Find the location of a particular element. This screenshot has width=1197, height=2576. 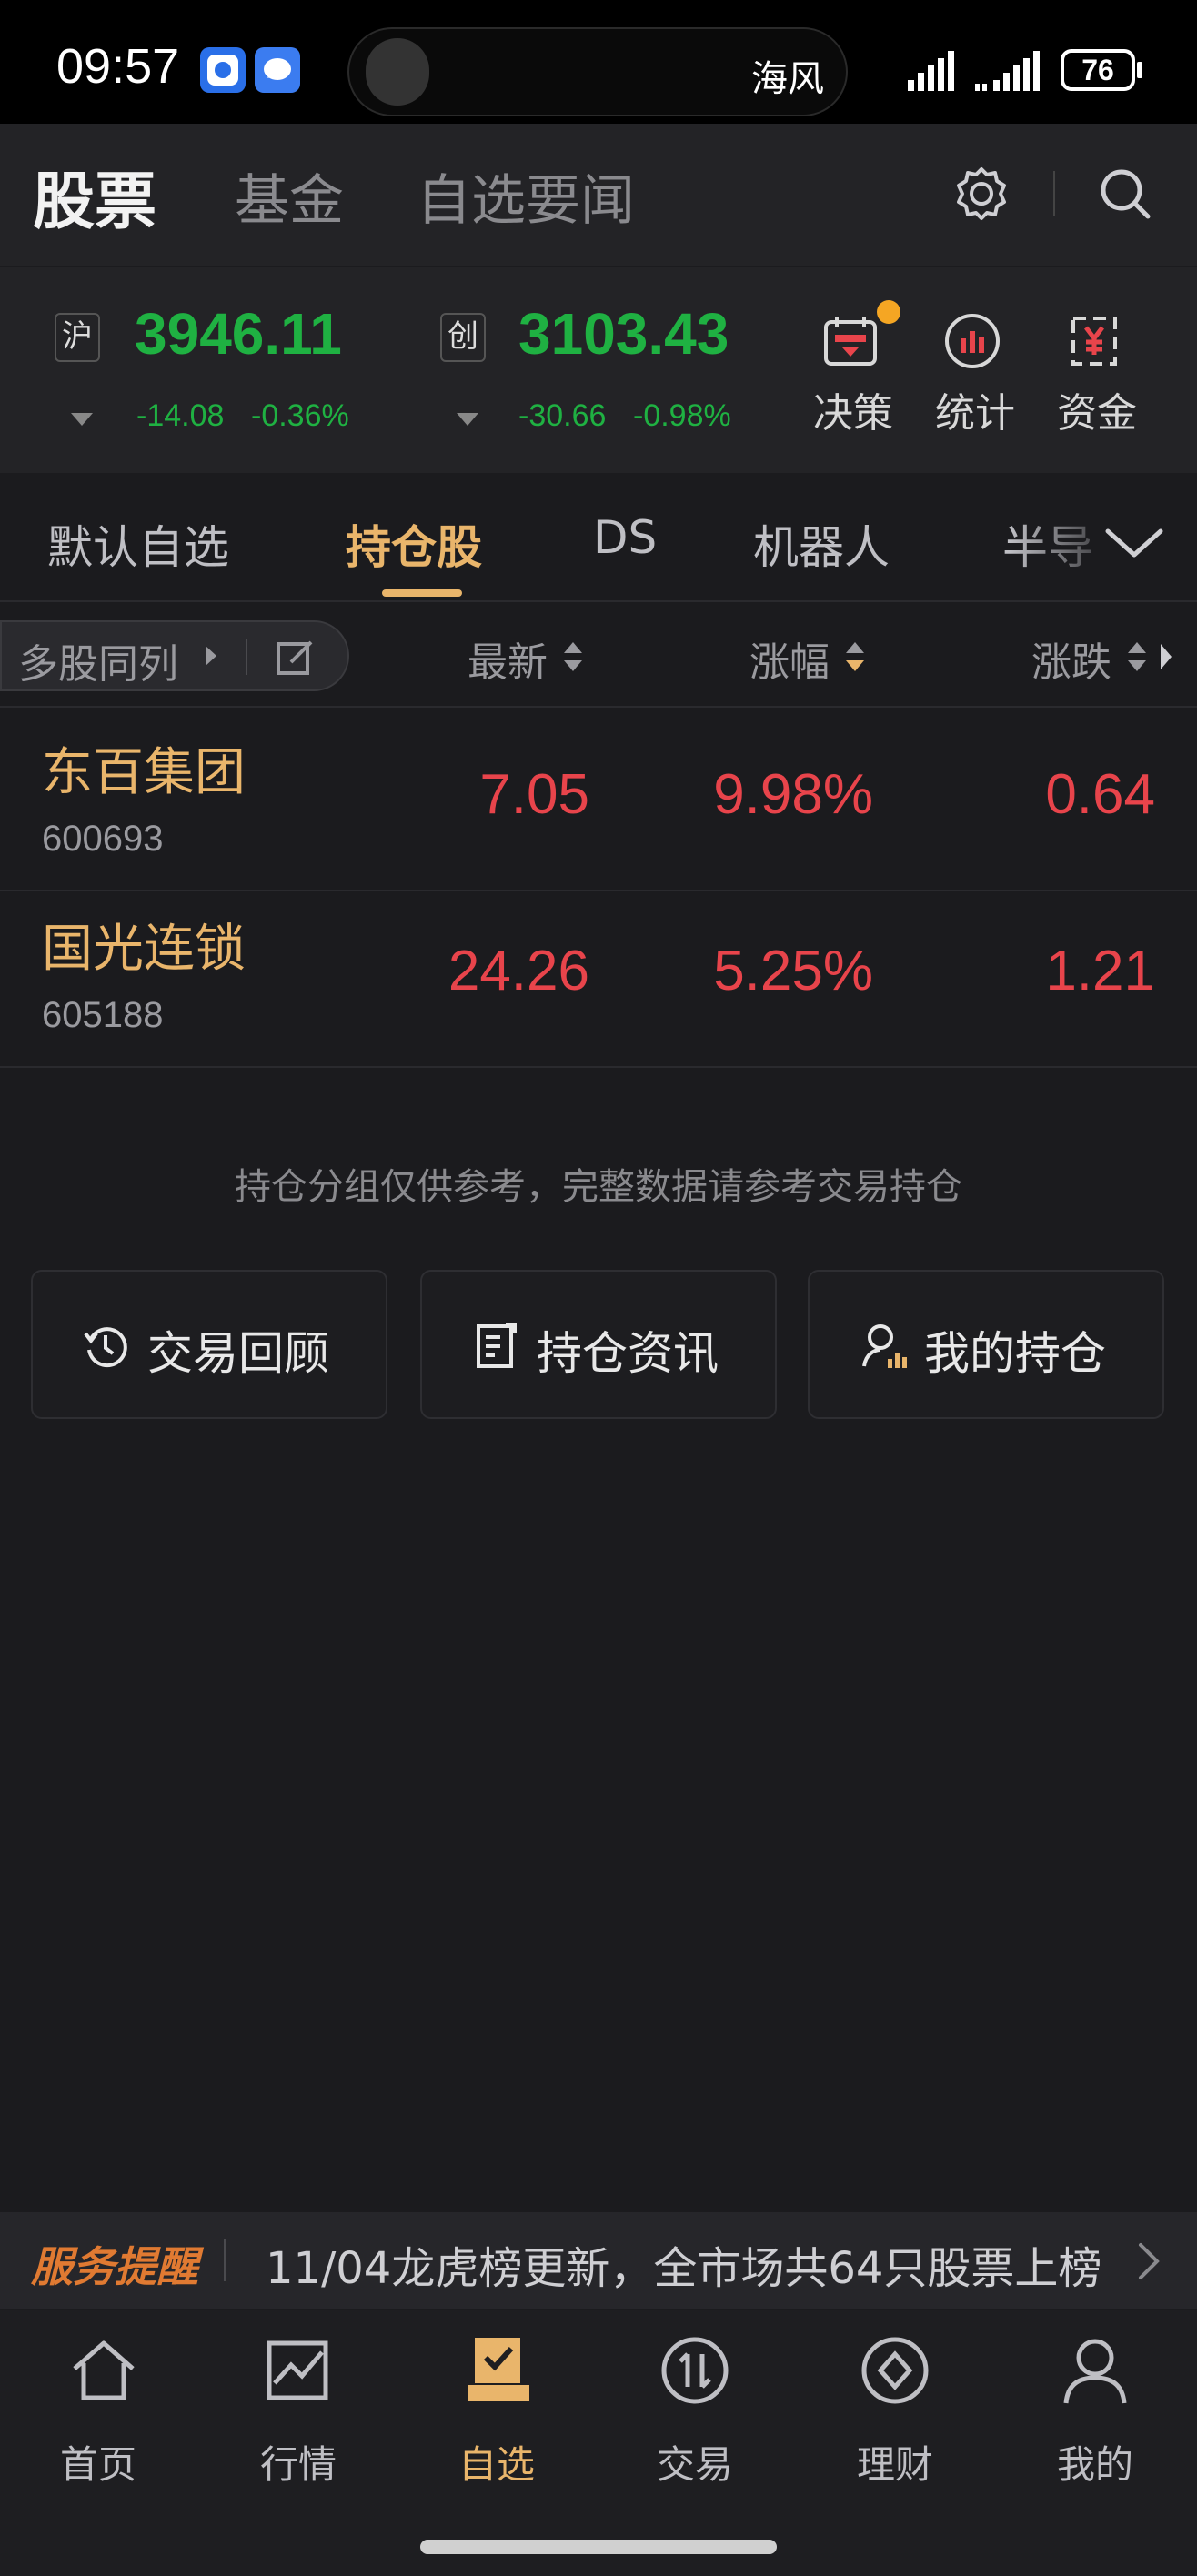

statistics-tool-button: 统计 is located at coordinates (977, 368).